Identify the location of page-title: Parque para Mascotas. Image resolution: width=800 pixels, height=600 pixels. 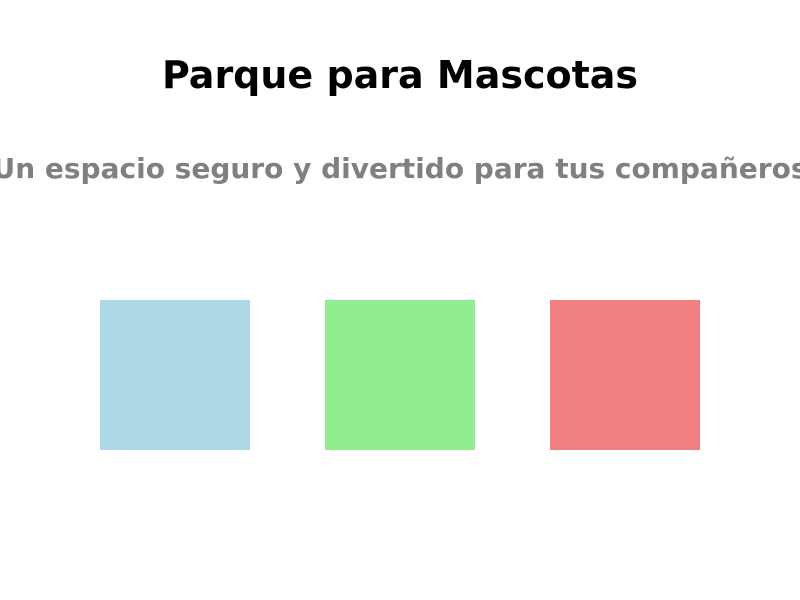
(400, 75).